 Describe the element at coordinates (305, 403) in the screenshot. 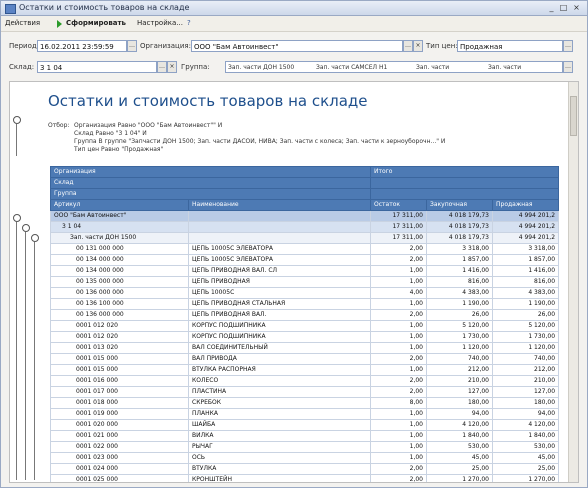

I see `table-row: 0001 018 000 СКРЕБОК 8,00 180,00 180,00` at that location.